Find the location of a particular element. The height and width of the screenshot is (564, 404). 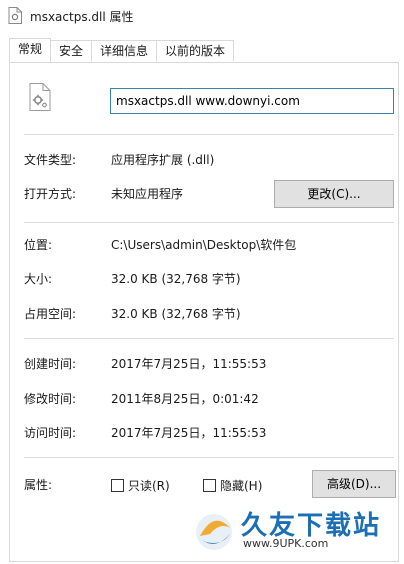

window-title: msxactps.dll 属性 is located at coordinates (82, 17).